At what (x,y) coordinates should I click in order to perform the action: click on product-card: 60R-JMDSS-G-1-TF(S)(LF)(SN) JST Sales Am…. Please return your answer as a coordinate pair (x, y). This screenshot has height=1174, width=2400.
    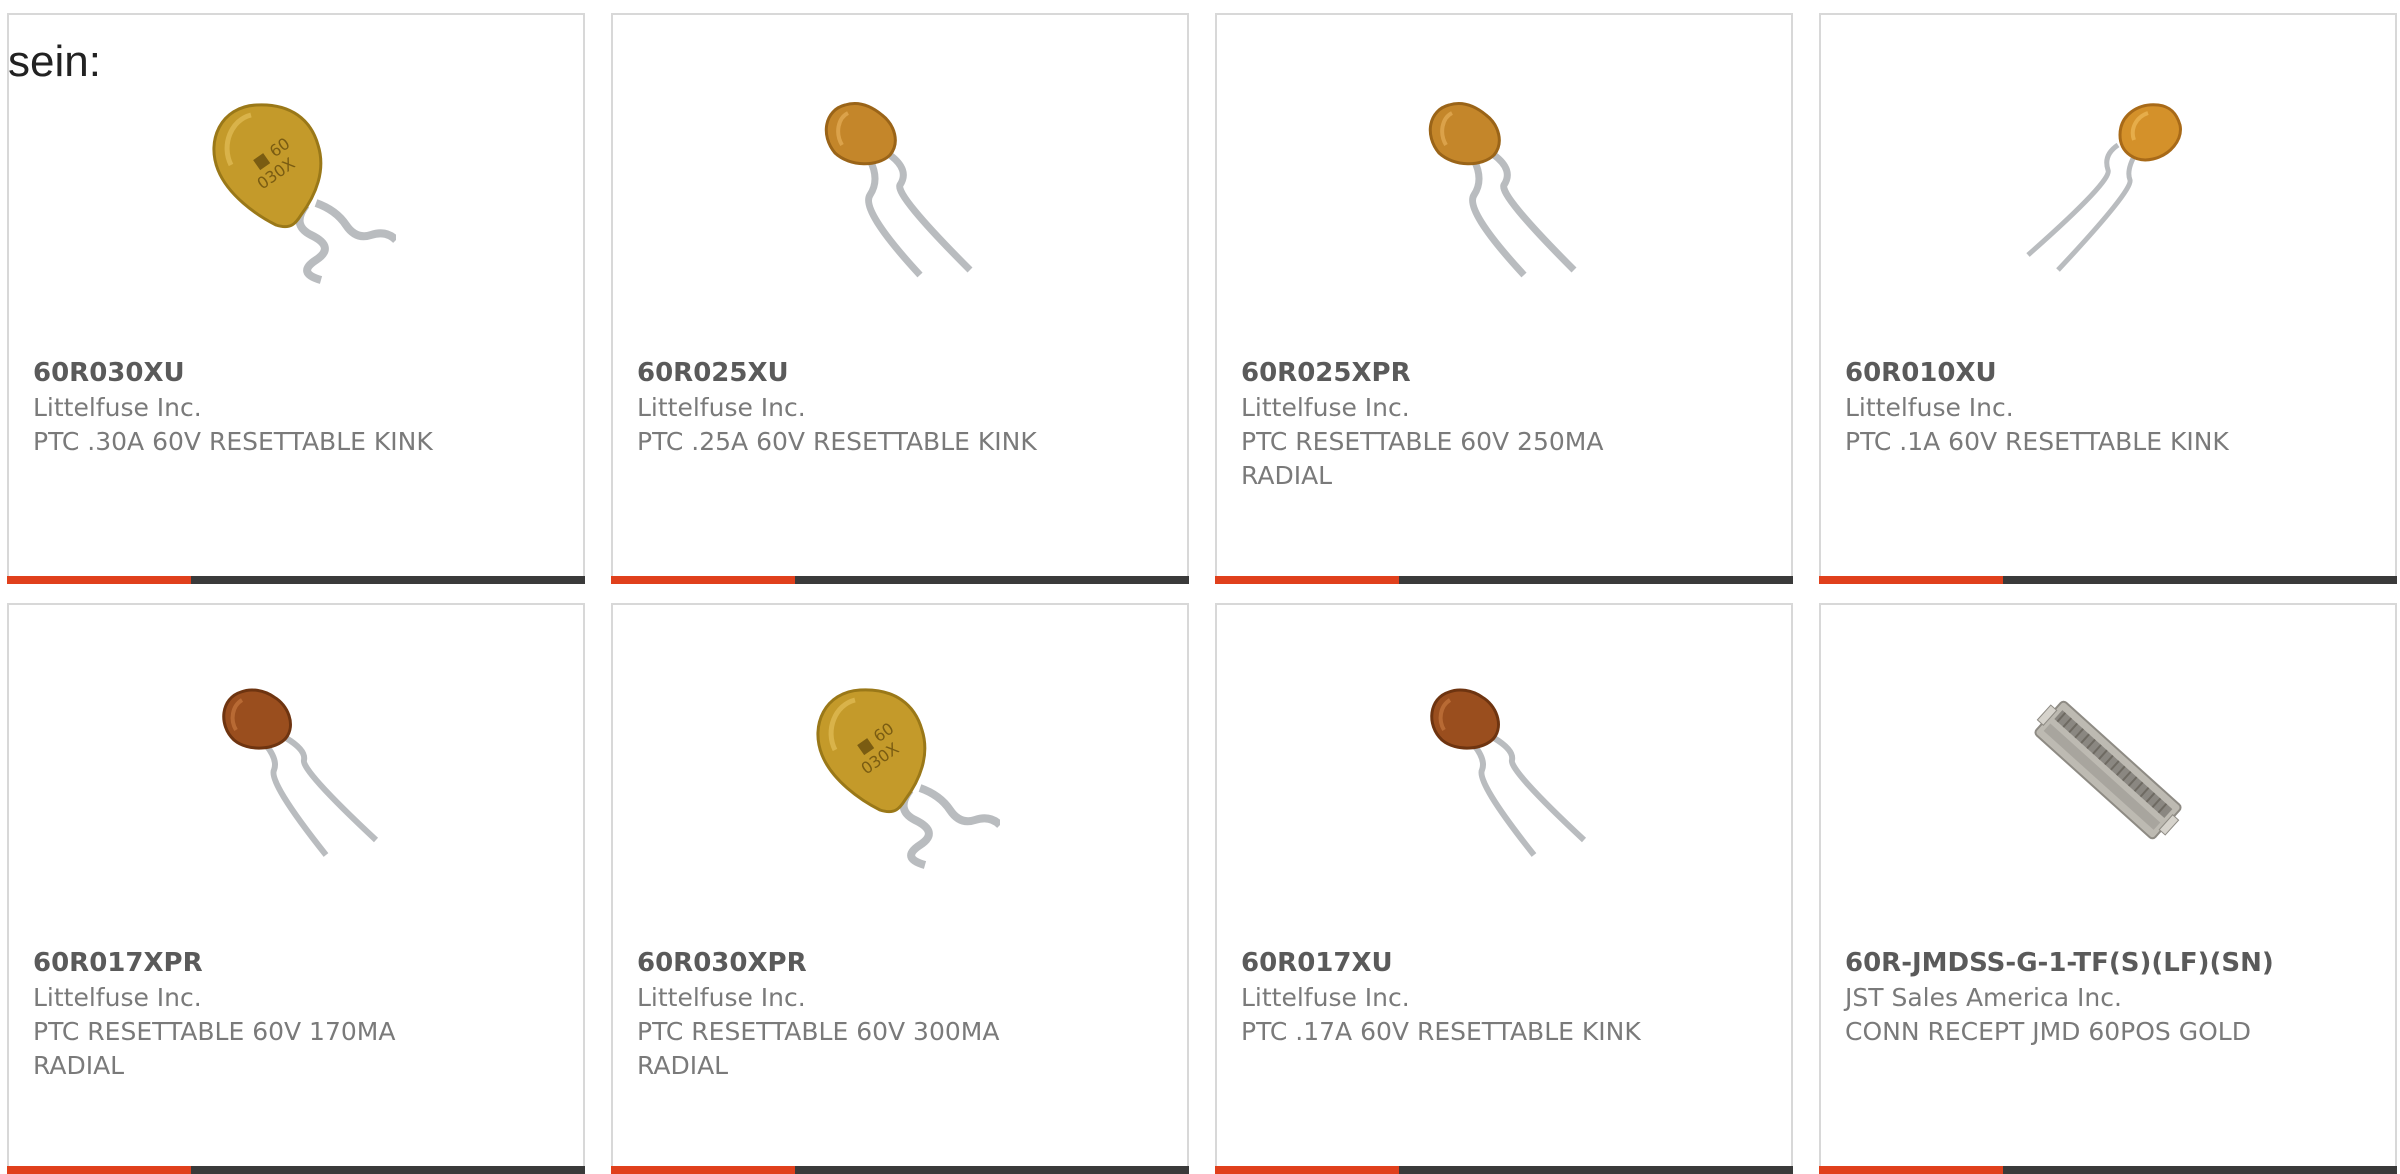
    Looking at the image, I should click on (2108, 888).